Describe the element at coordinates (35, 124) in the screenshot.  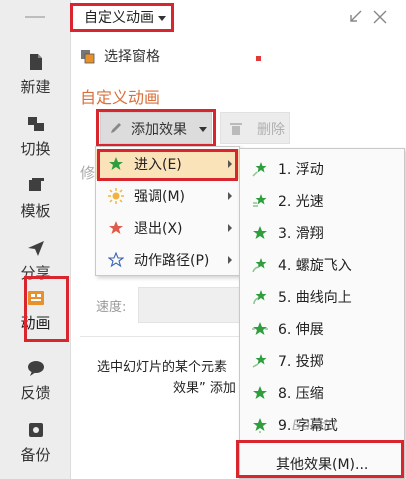
I see `transition-icon` at that location.